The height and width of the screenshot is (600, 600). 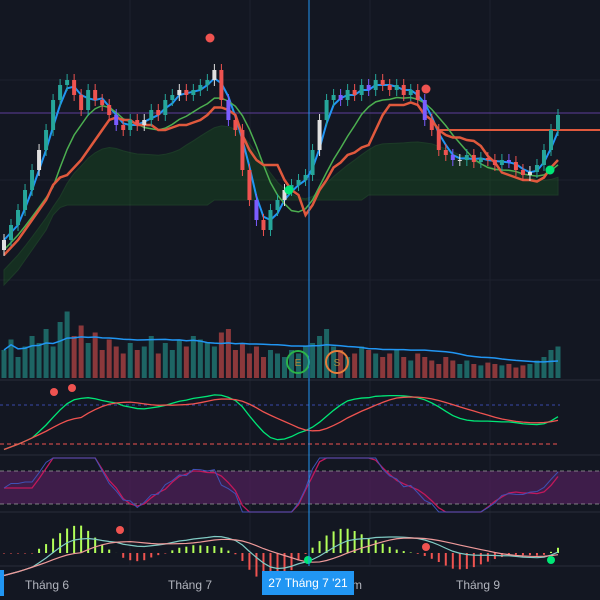 I want to click on macd-signal-line, so click(x=281, y=557).